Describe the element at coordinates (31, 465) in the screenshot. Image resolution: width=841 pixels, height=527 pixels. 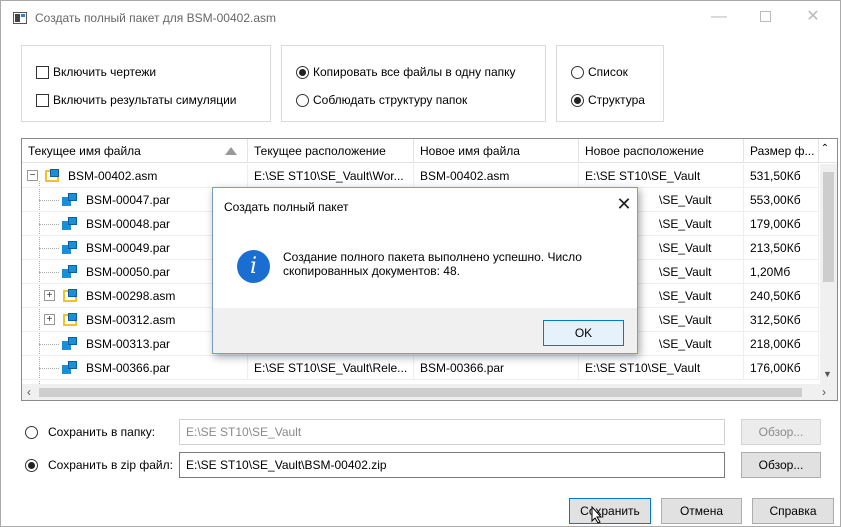
I see `save-to-zip-radio` at that location.